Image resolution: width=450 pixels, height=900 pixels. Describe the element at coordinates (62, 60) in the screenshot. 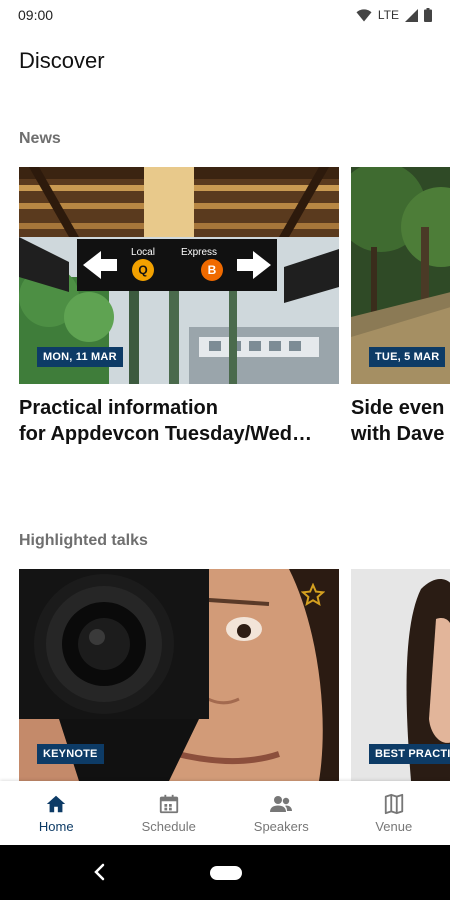

I see `page-title: Discover` at that location.